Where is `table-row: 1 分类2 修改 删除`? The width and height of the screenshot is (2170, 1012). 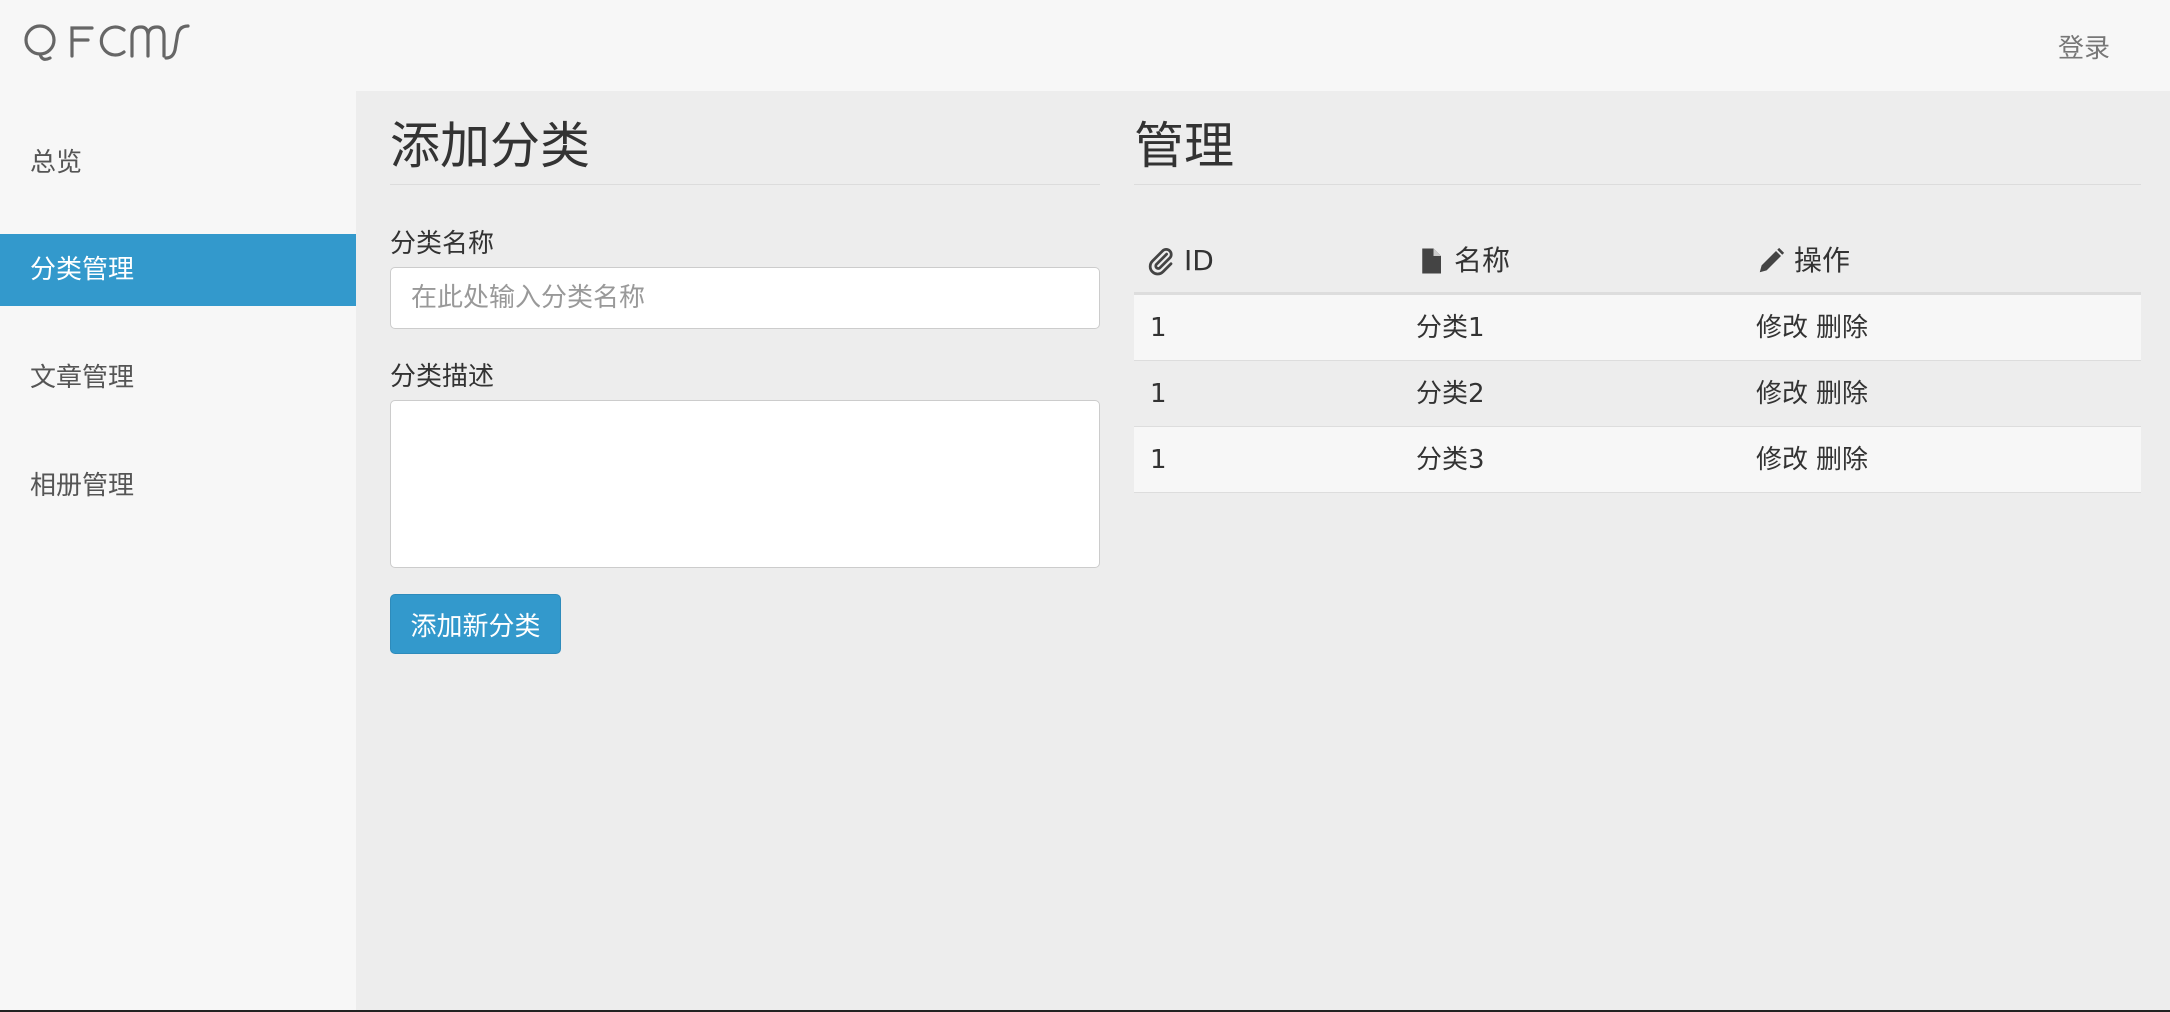
table-row: 1 分类2 修改 删除 is located at coordinates (1637, 394).